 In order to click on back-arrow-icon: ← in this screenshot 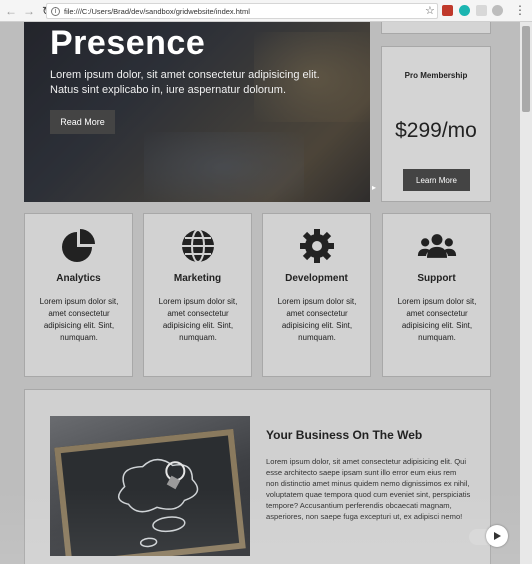, I will do `click(11, 11)`.